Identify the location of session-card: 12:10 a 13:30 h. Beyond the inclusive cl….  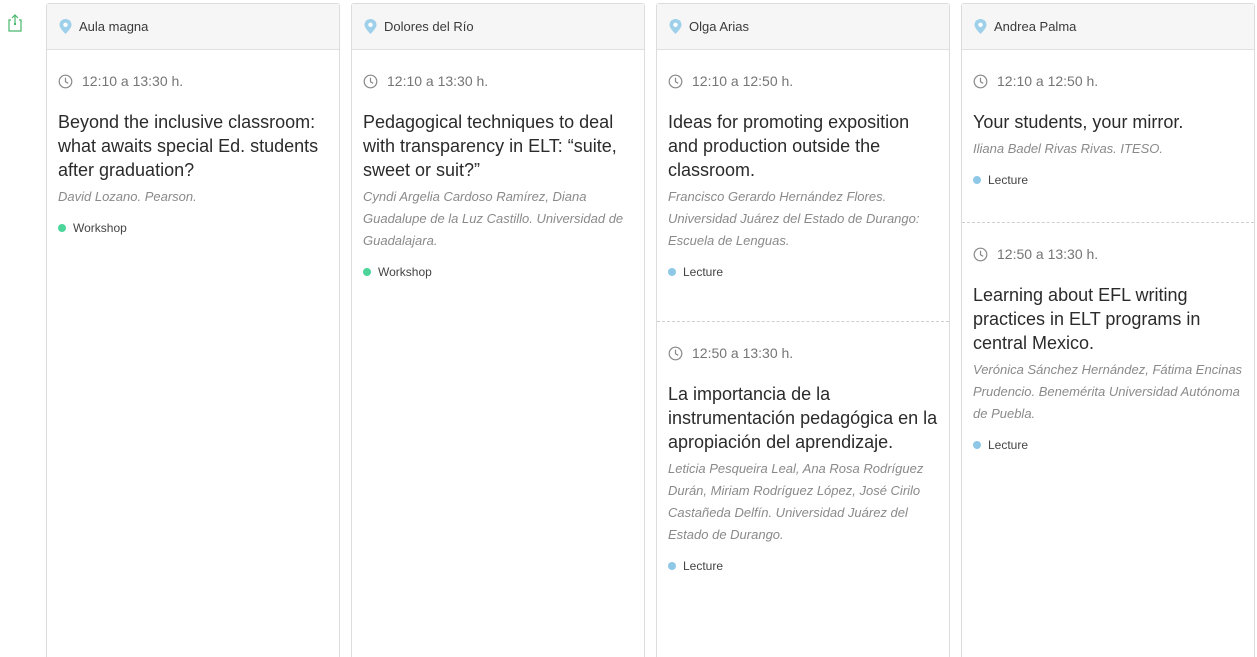
(193, 175).